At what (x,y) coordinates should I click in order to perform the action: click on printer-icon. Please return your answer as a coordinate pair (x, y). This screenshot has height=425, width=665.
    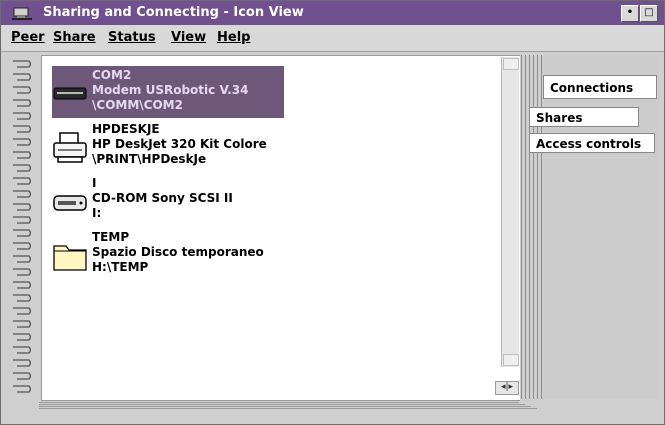
    Looking at the image, I should click on (70, 147).